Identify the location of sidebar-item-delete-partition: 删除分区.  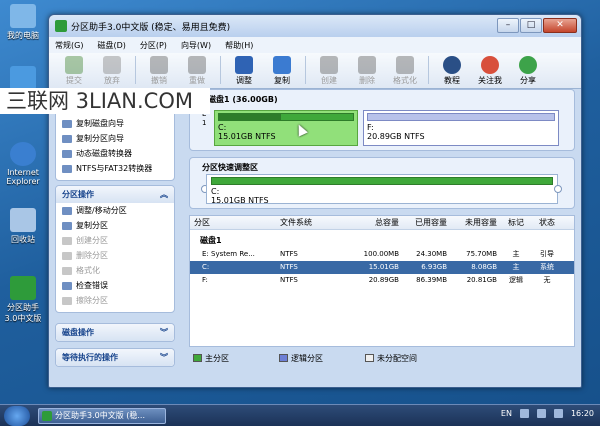
(115, 255).